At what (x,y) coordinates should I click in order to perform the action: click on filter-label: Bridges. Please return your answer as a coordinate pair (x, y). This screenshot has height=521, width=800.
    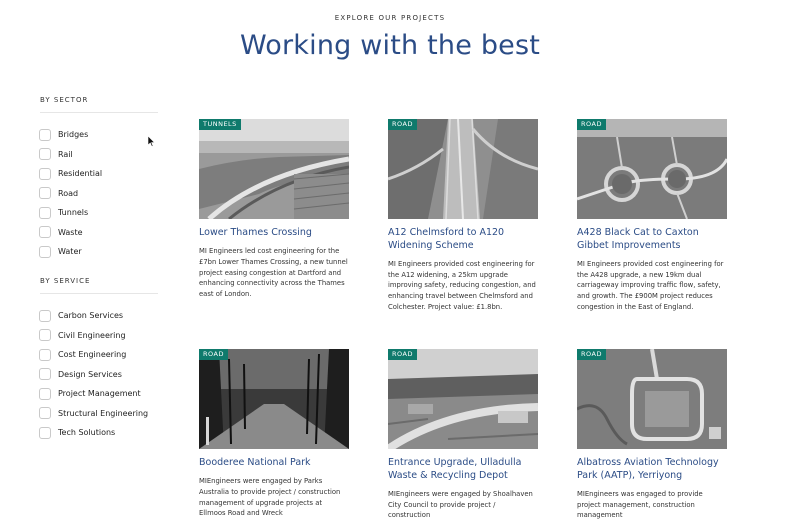
    Looking at the image, I should click on (73, 135).